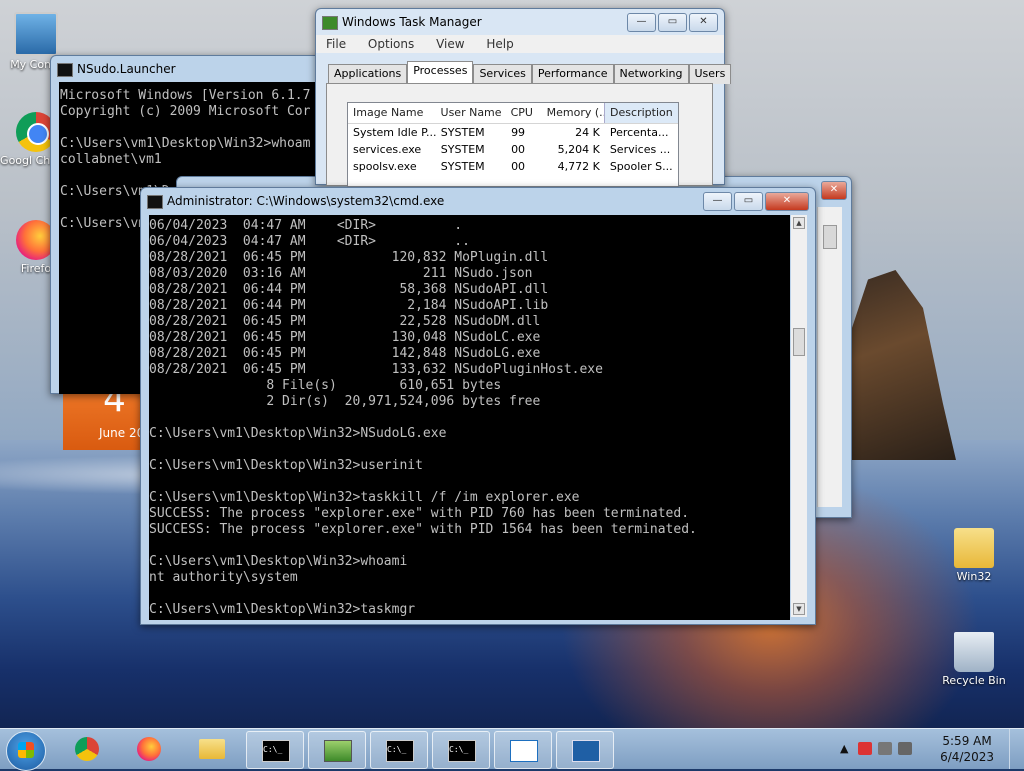 The width and height of the screenshot is (1024, 771). What do you see at coordinates (799, 609) in the screenshot?
I see `scroll-down-arrow-icon: ▼` at bounding box center [799, 609].